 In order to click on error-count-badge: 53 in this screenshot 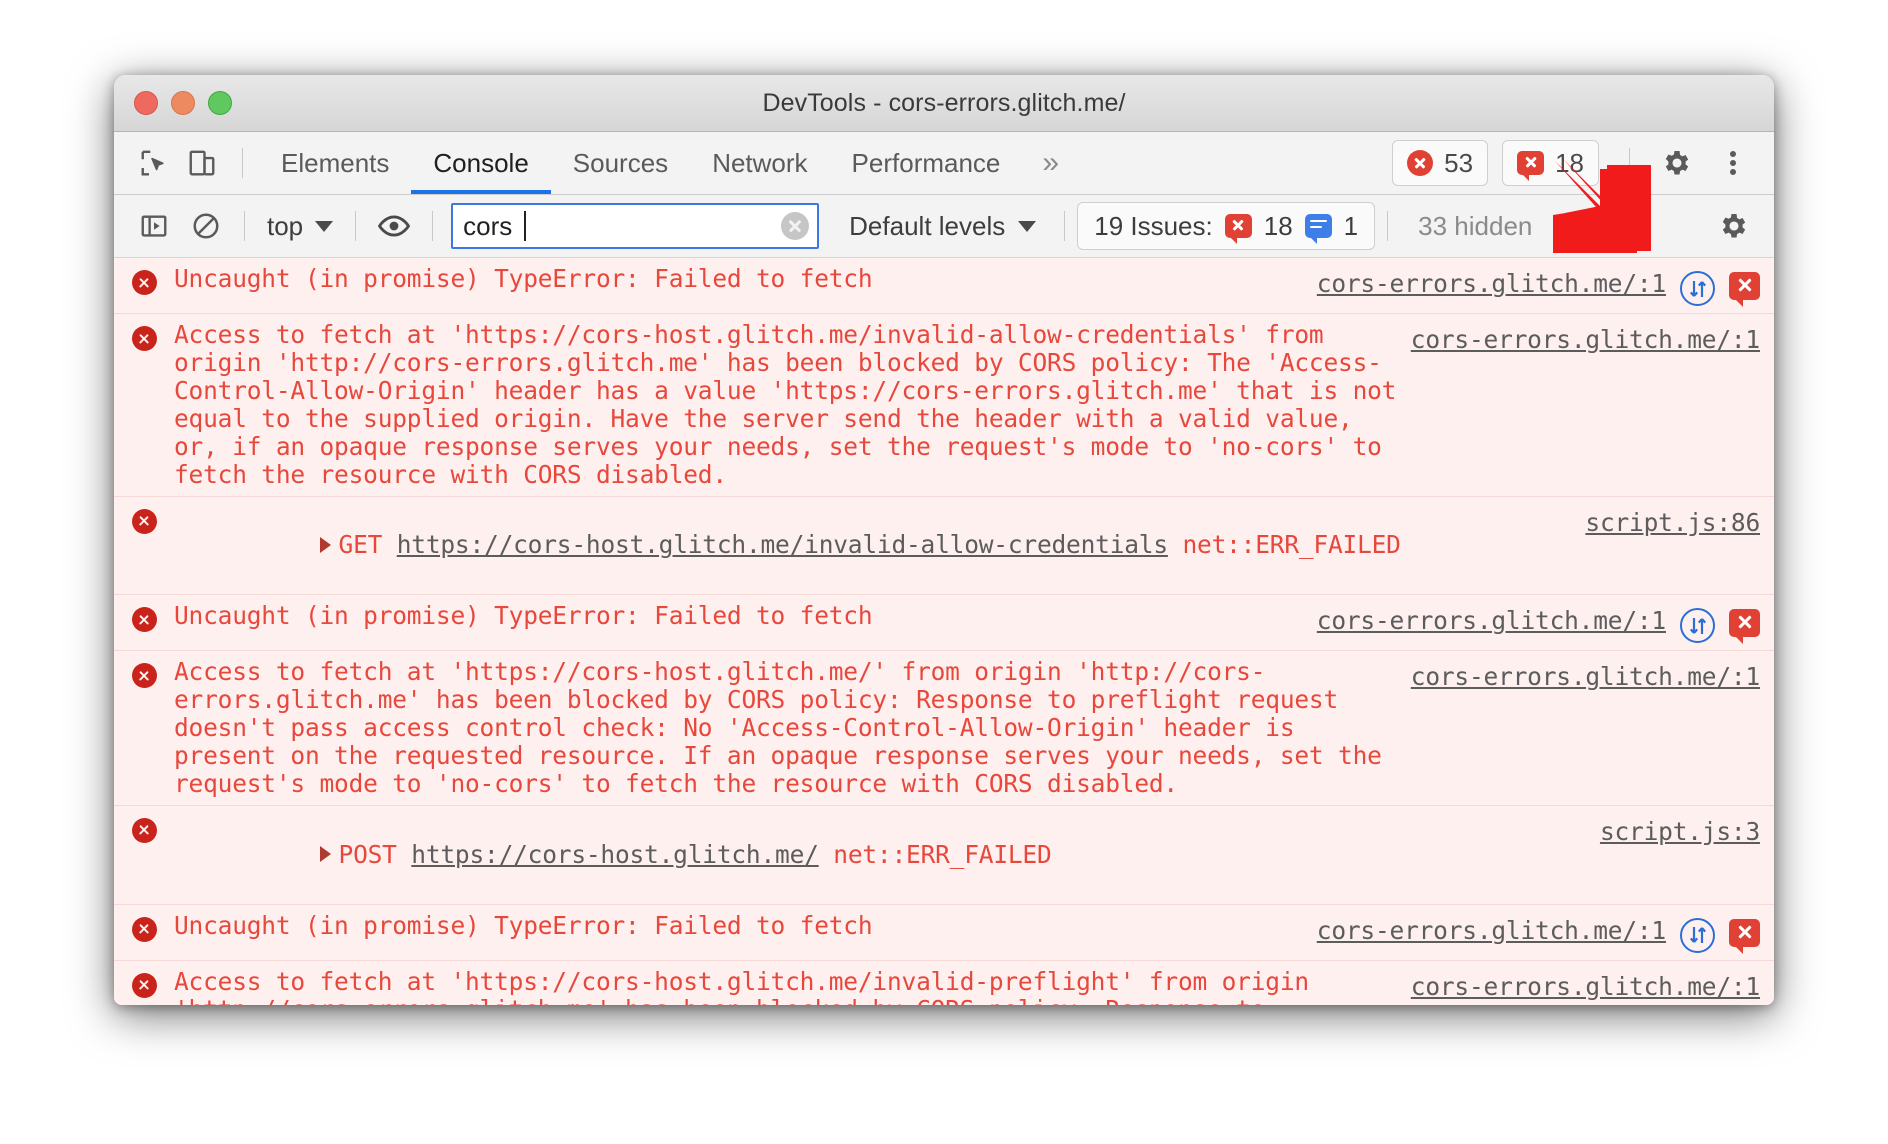, I will do `click(1440, 163)`.